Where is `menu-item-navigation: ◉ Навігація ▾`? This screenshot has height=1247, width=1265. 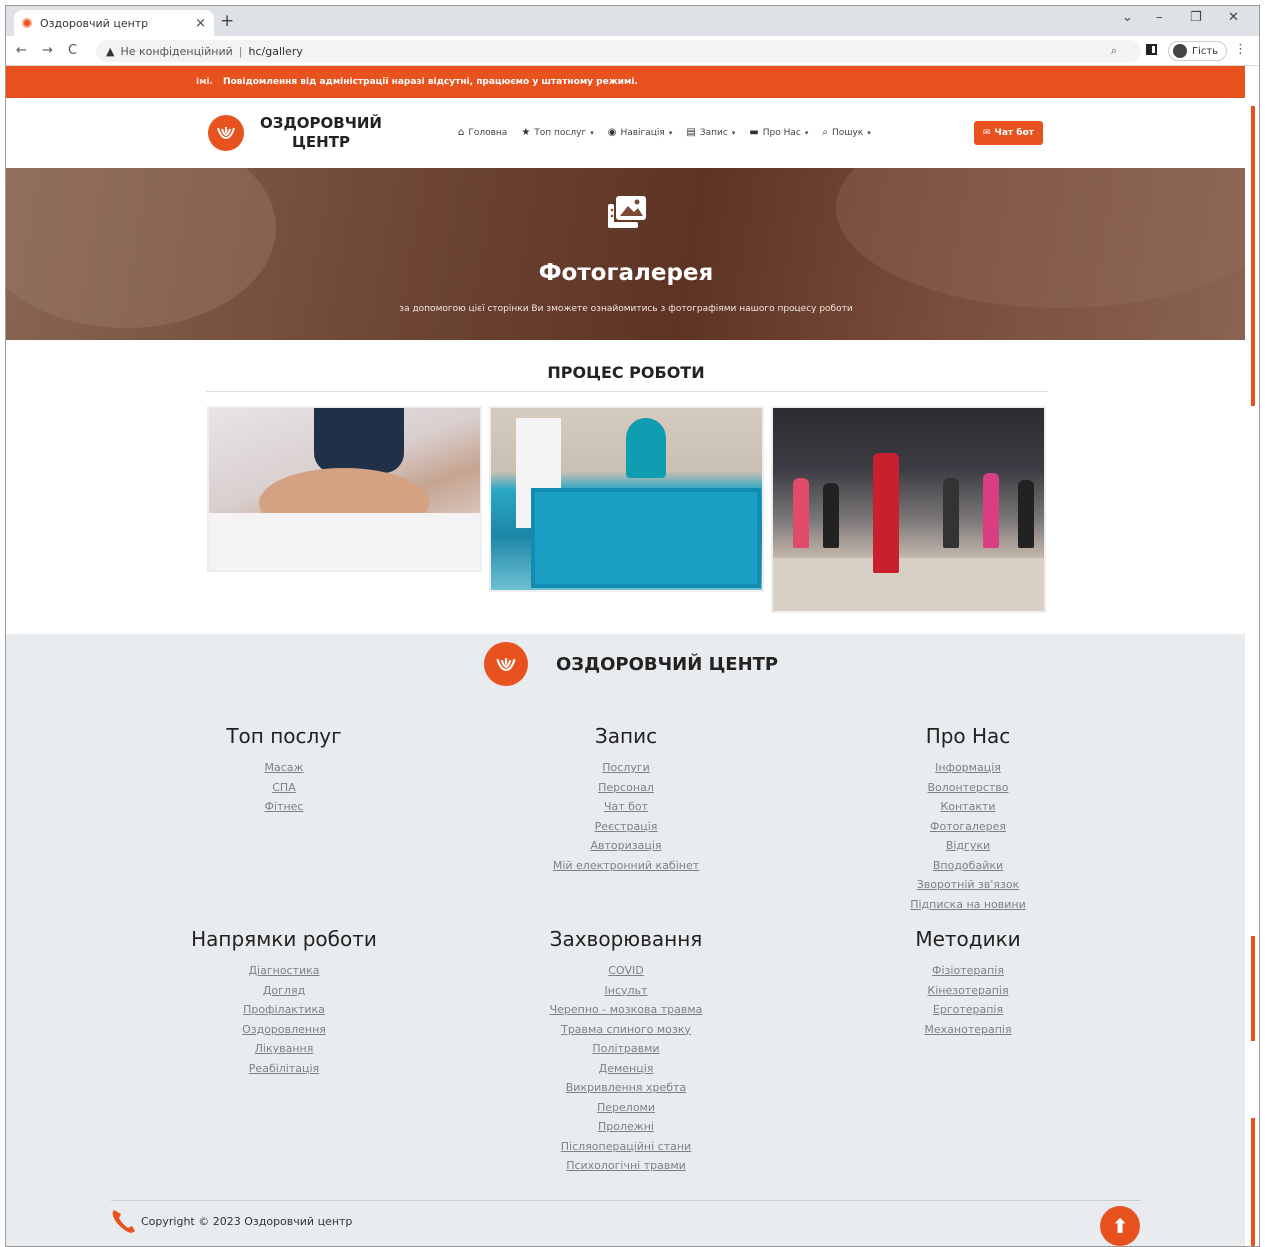
menu-item-navigation: ◉ Навігація ▾ is located at coordinates (640, 132).